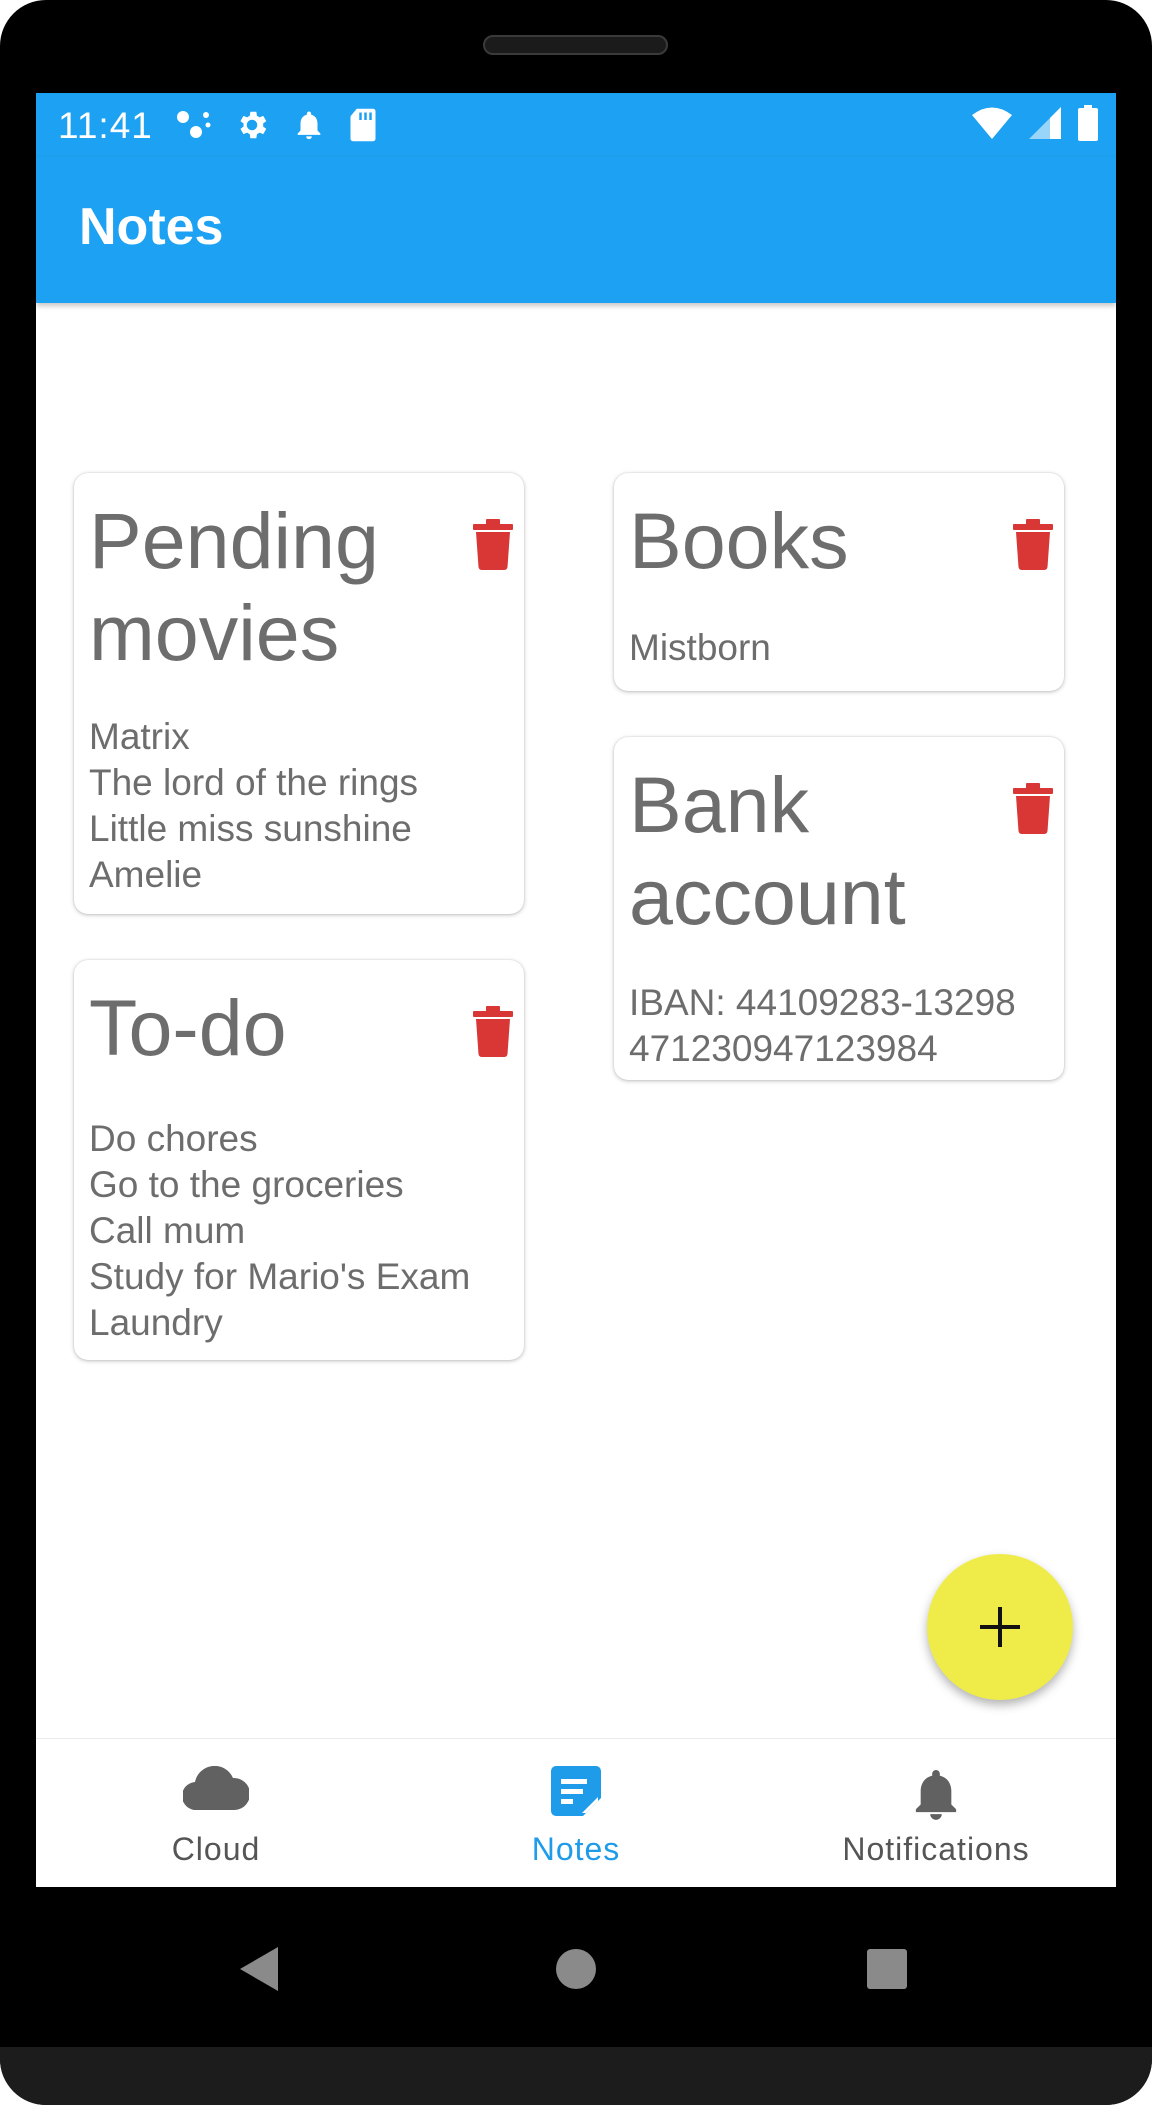 This screenshot has height=2105, width=1152. Describe the element at coordinates (167, 1230) in the screenshot. I see `note-line: Call mum` at that location.